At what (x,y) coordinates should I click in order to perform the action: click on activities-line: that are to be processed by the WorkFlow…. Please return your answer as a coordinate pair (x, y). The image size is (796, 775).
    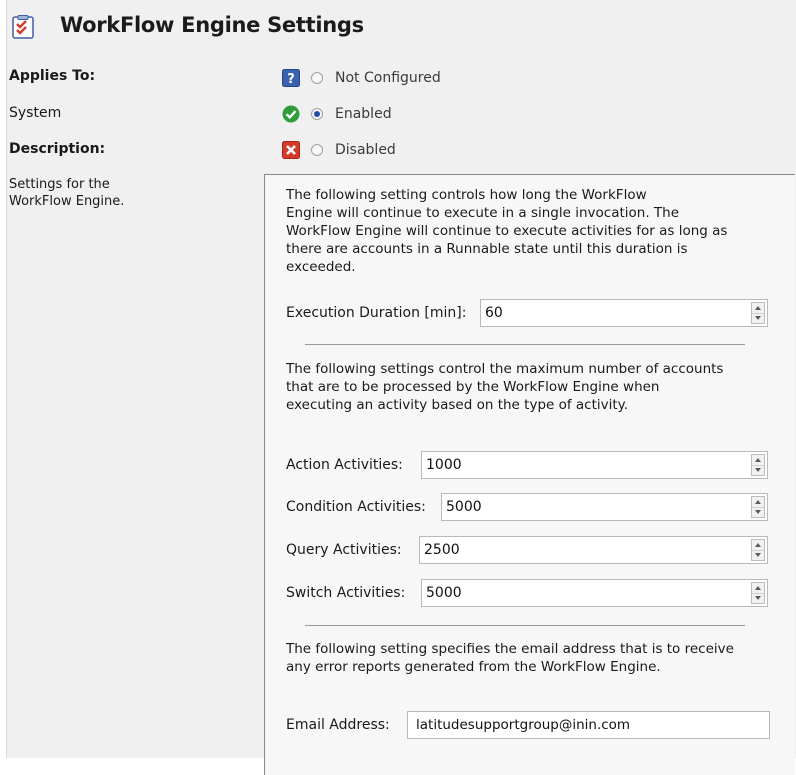
    Looking at the image, I should click on (473, 387).